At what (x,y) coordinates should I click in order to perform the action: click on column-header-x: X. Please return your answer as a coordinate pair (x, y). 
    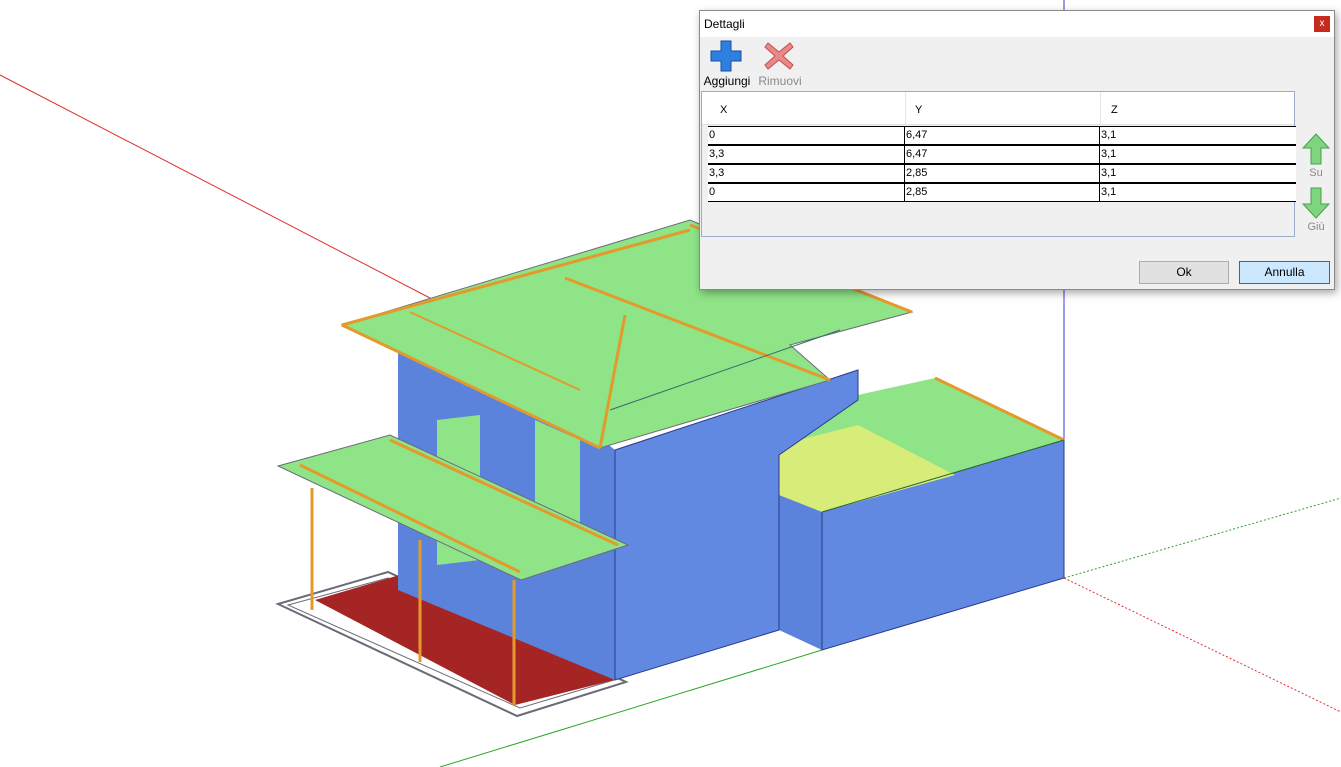
    Looking at the image, I should click on (723, 110).